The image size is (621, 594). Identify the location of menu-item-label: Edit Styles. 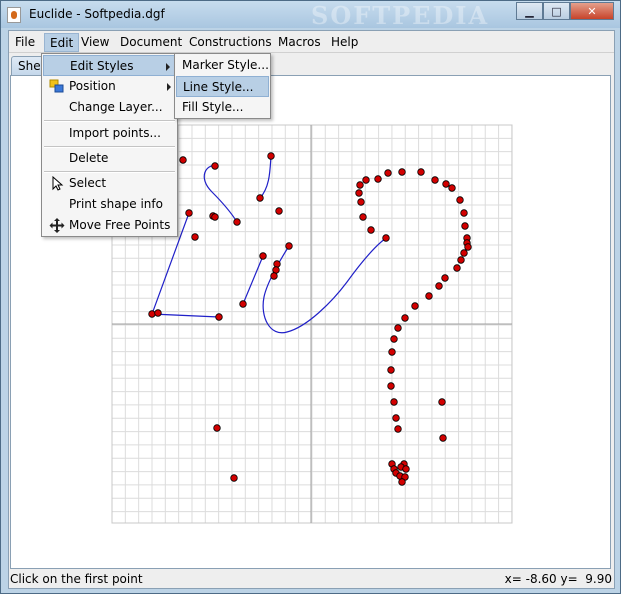
(102, 66).